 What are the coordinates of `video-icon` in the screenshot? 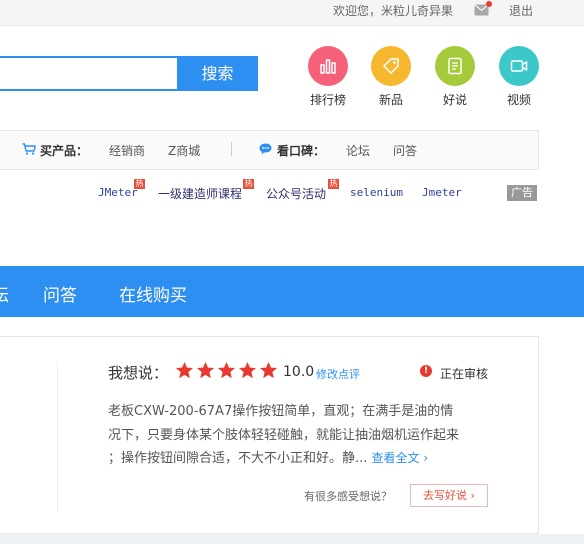 It's located at (519, 66).